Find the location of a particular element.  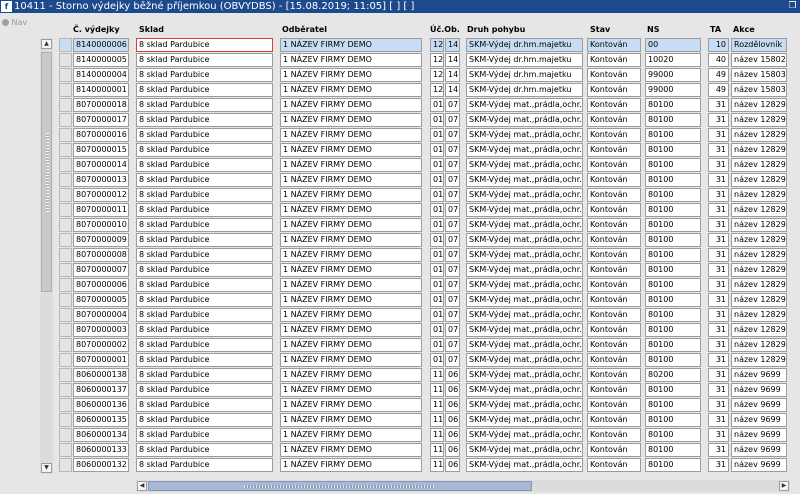

ob-cell: 14 is located at coordinates (452, 45).